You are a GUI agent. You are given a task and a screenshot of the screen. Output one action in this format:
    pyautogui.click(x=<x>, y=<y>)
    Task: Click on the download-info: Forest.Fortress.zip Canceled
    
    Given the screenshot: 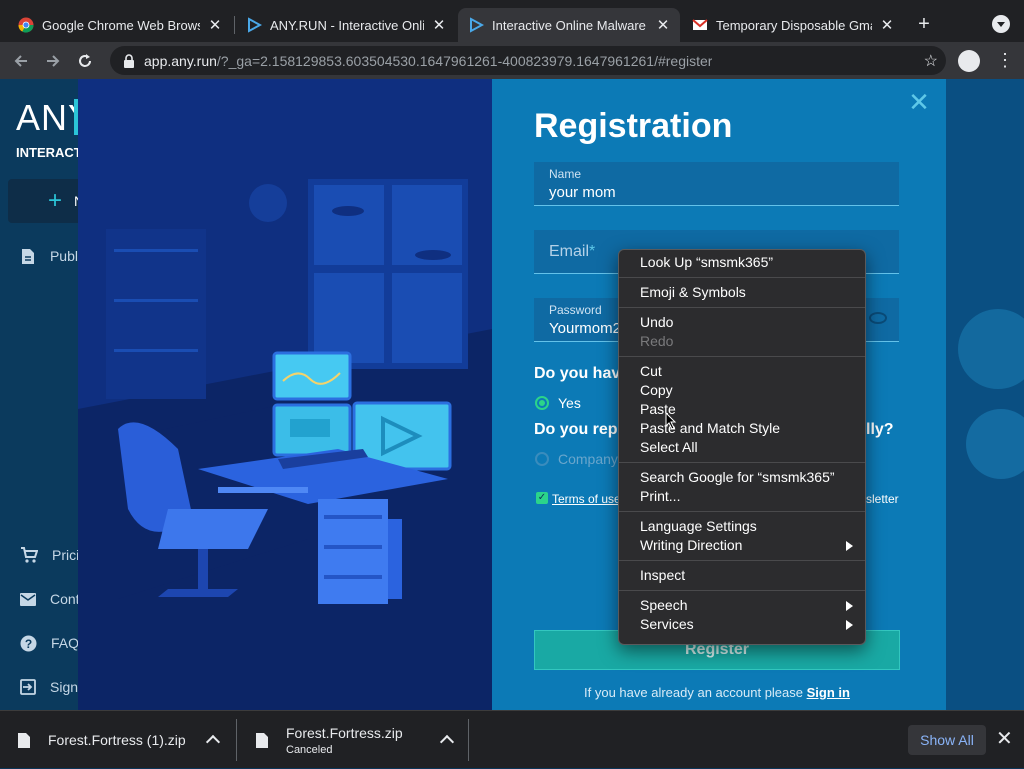 What is the action you would take?
    pyautogui.click(x=344, y=740)
    